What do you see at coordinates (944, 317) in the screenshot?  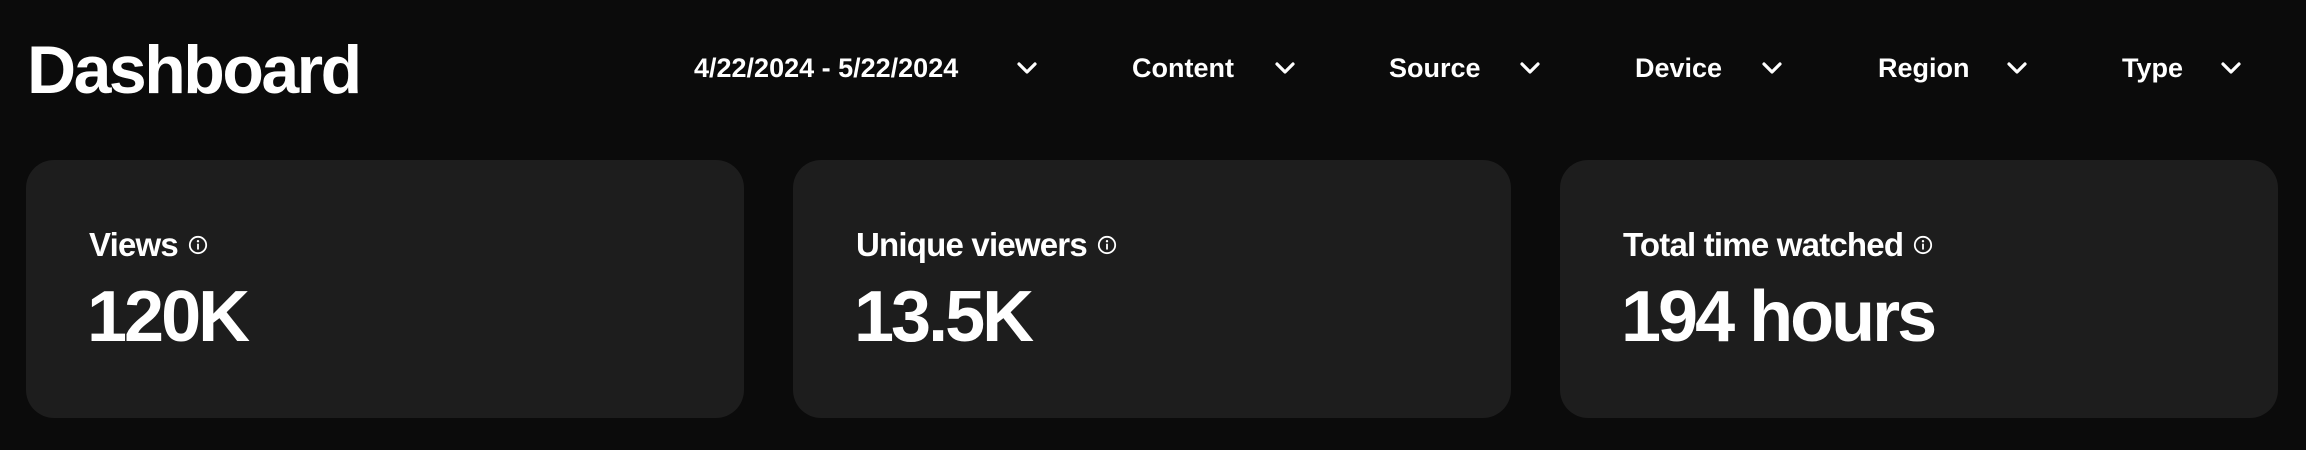 I see `unique-viewers-value: 13.5K` at bounding box center [944, 317].